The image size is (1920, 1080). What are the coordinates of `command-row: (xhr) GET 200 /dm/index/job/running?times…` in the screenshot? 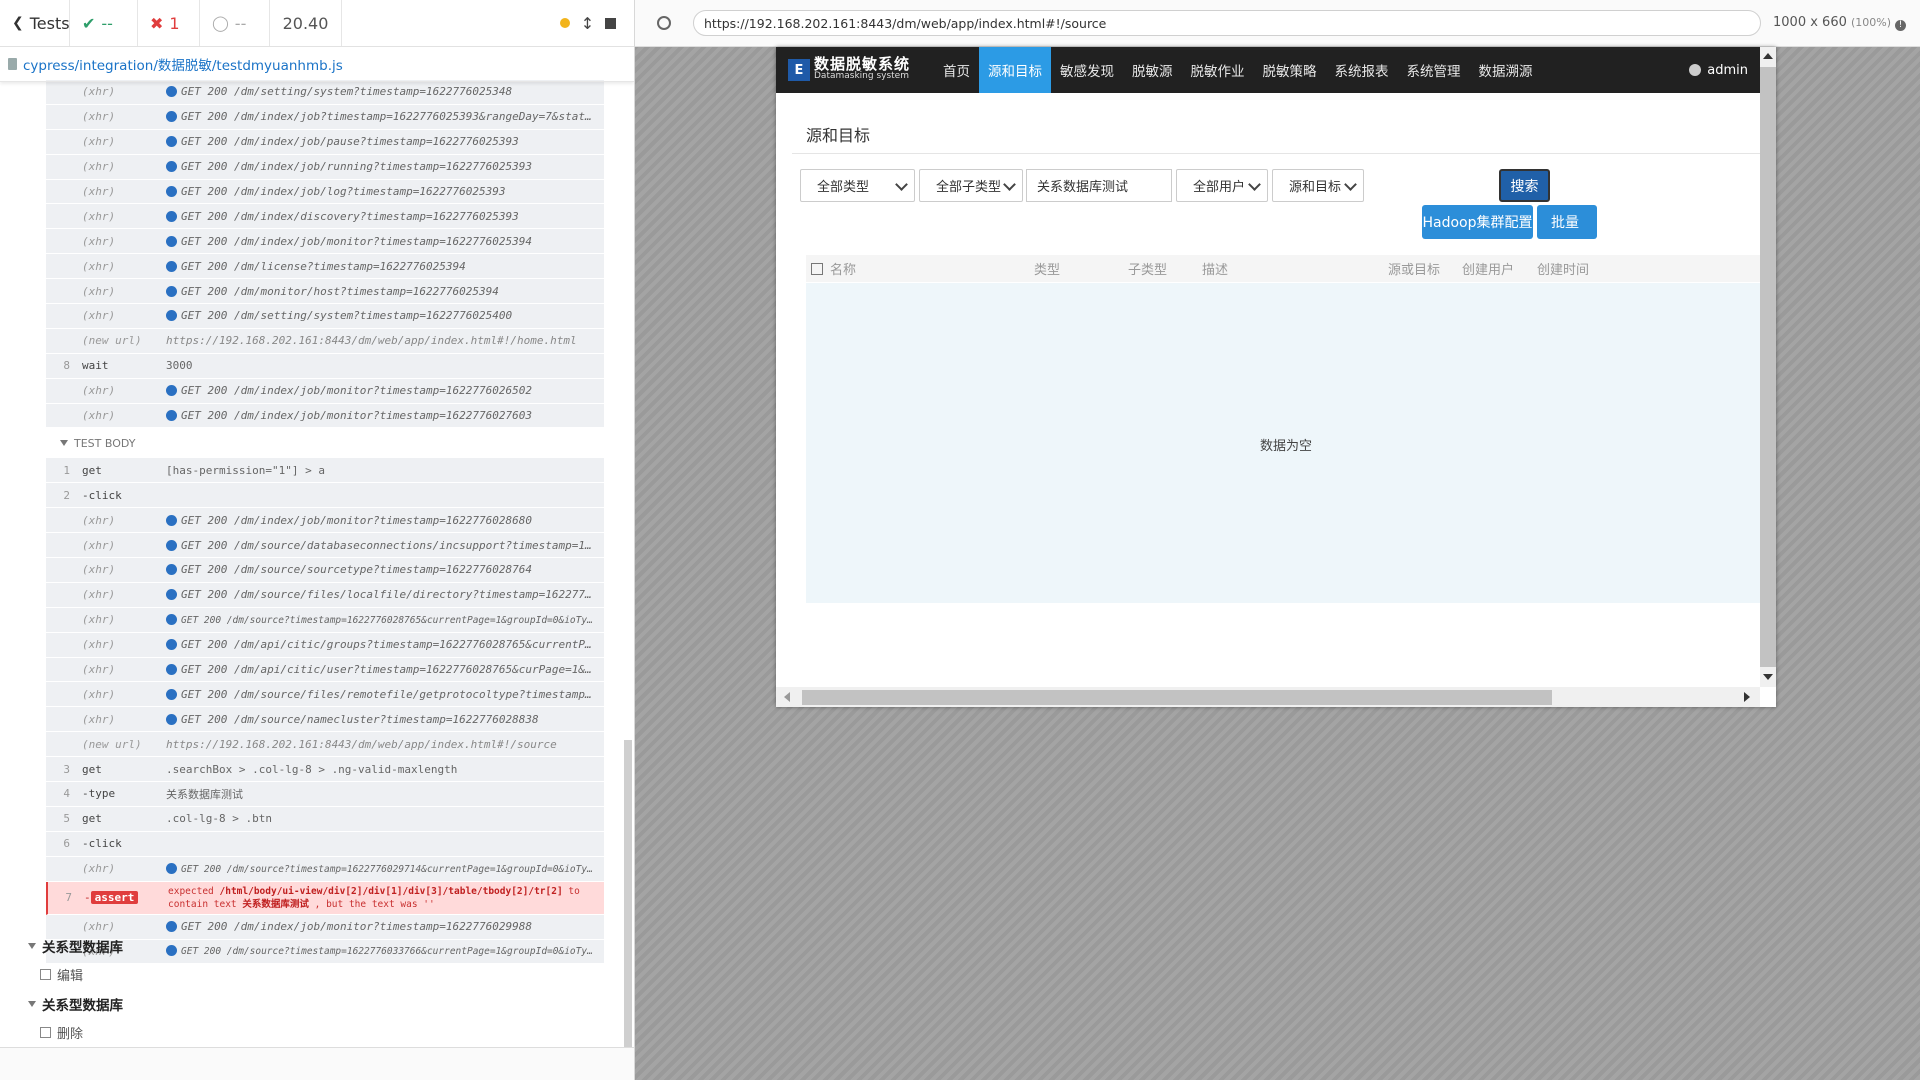 It's located at (325, 167).